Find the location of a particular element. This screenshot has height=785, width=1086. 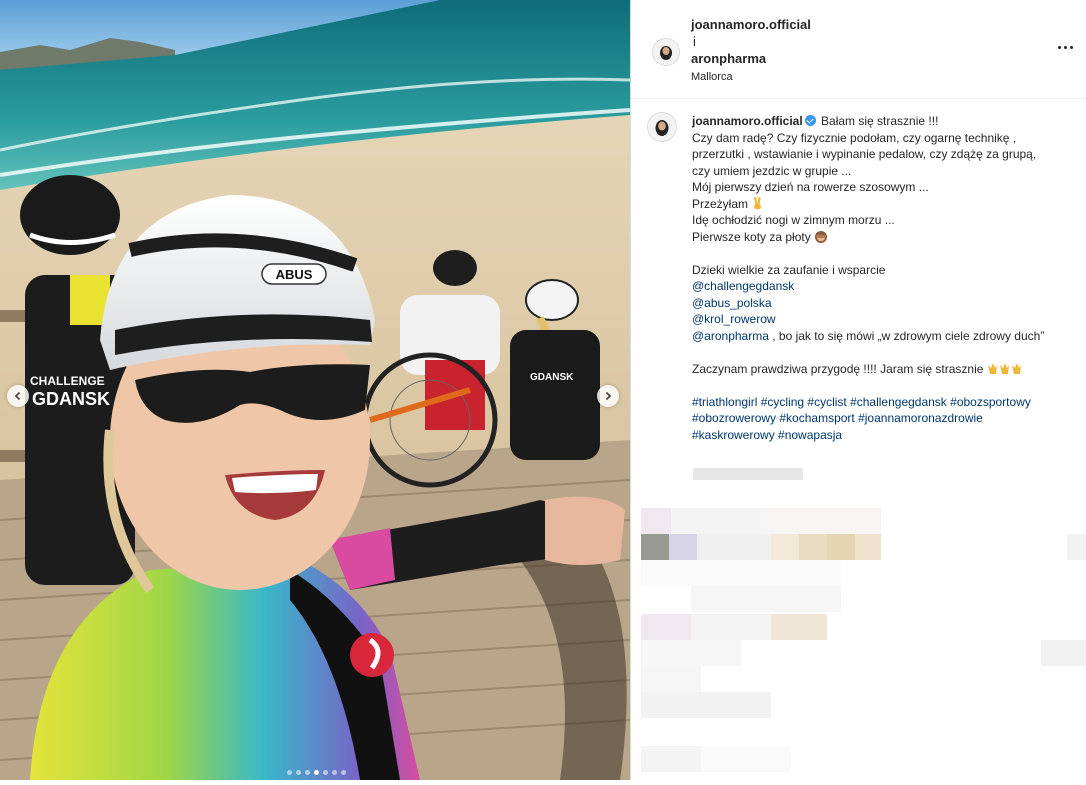

carousel-prev-button is located at coordinates (18, 396).